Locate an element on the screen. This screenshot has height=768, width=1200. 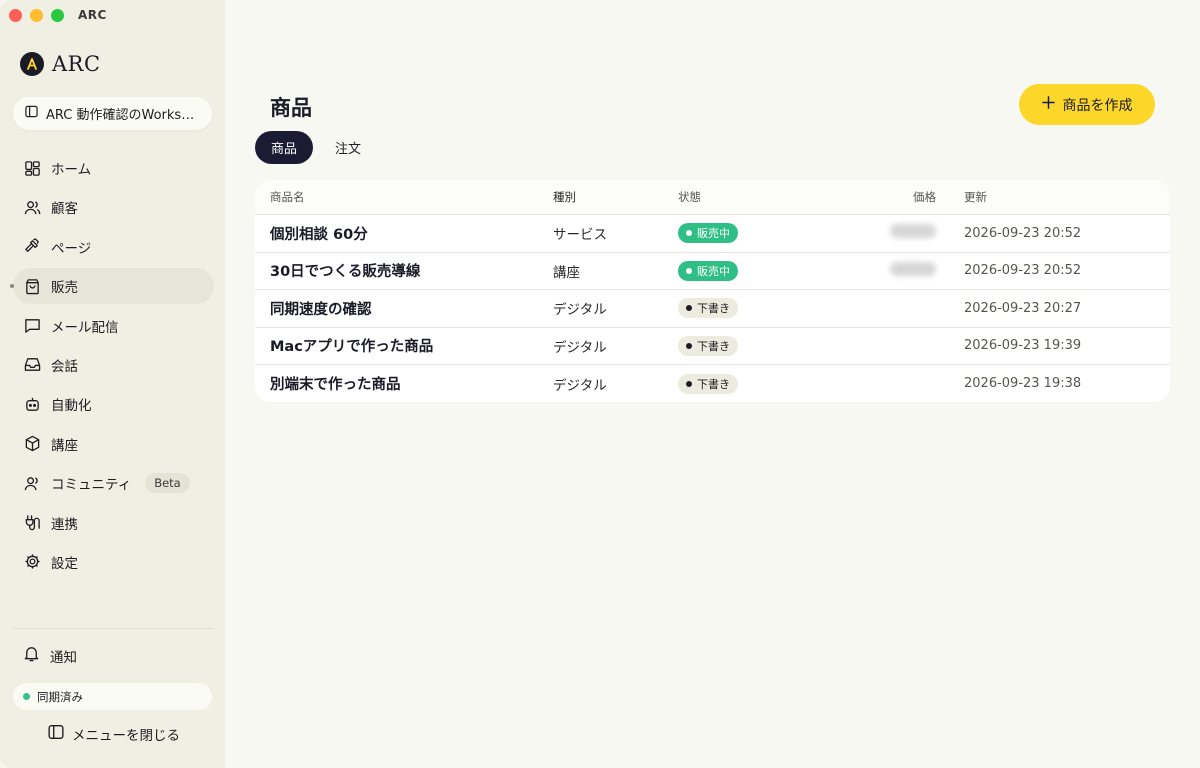
brand-name: ARC is located at coordinates (76, 64).